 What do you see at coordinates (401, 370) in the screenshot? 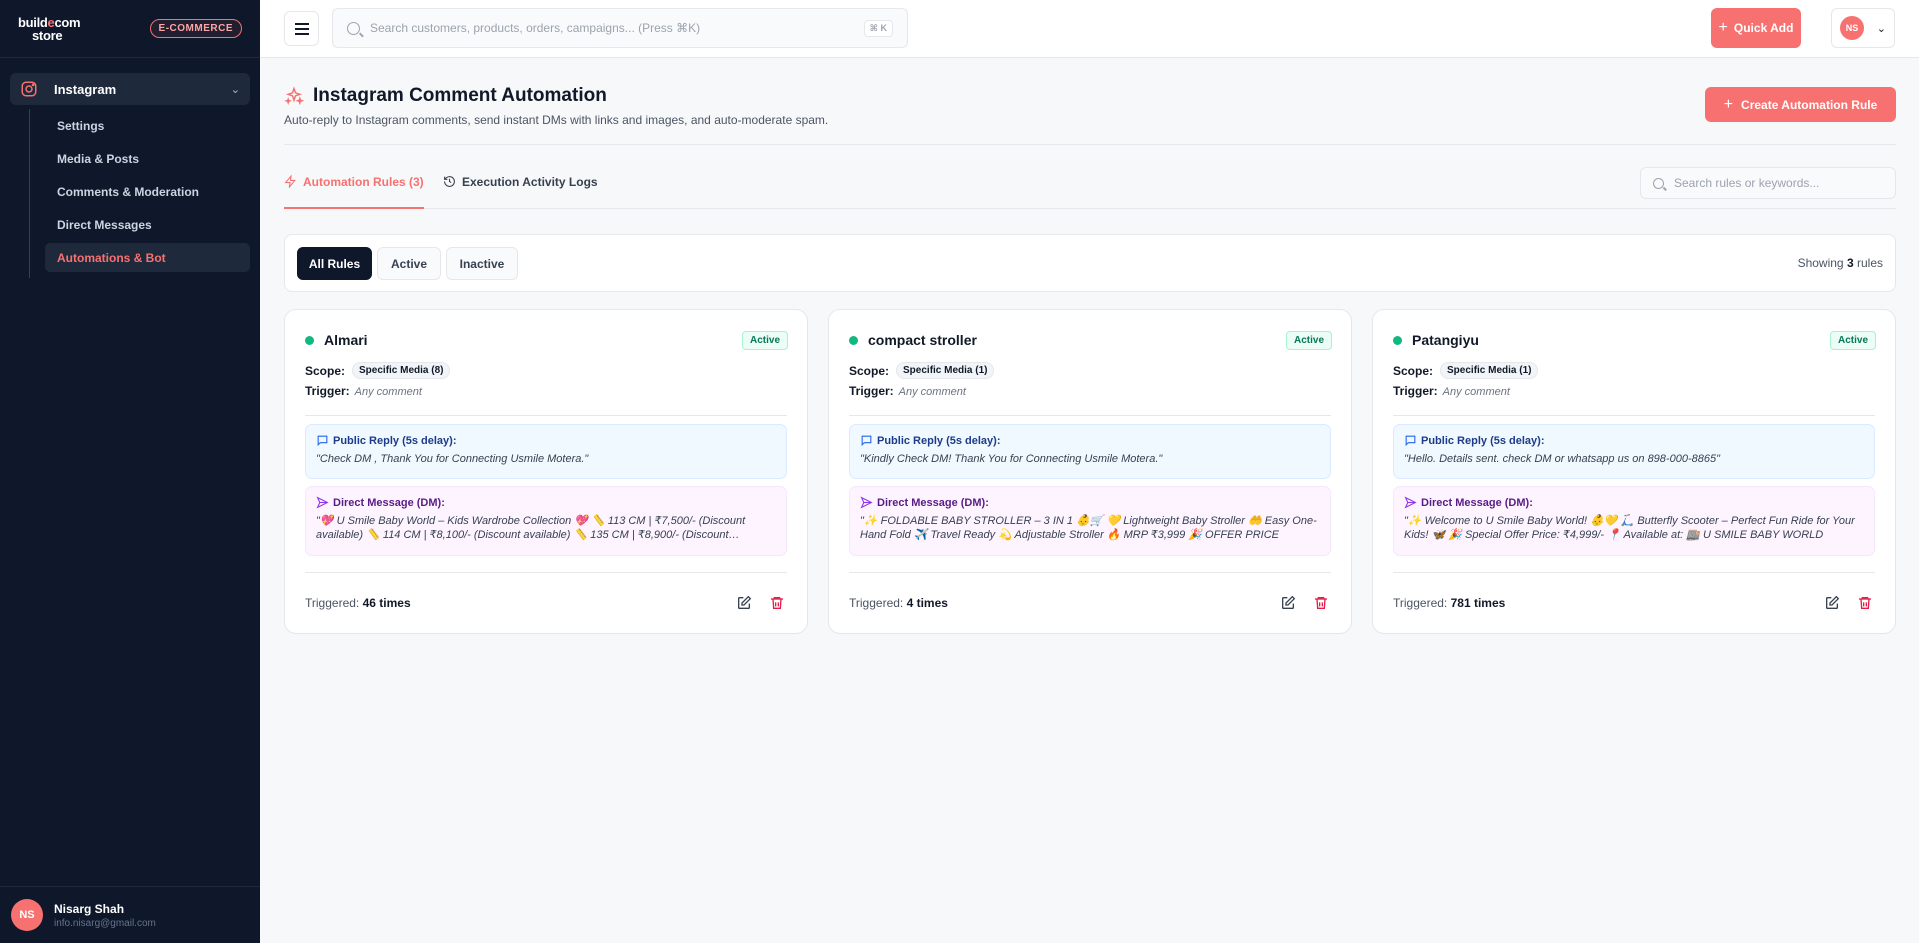
I see `scope-pill: Specific Media (8)` at bounding box center [401, 370].